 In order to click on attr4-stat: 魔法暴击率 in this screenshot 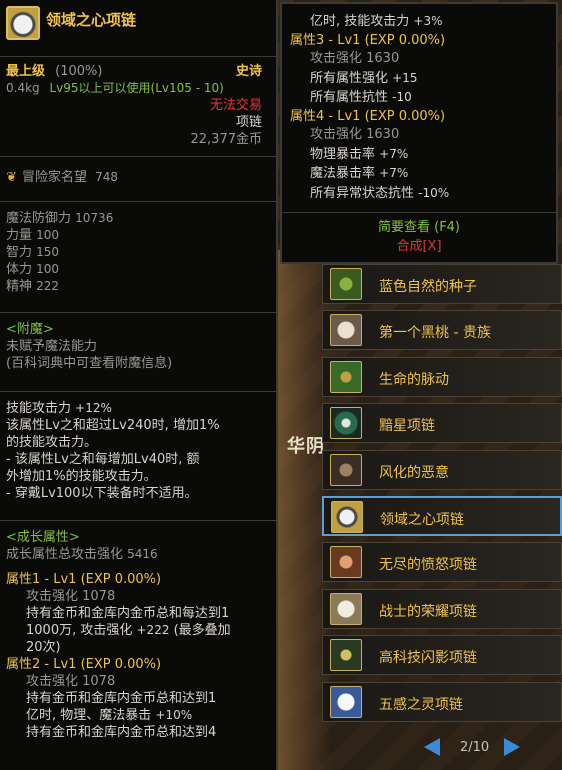, I will do `click(343, 173)`.